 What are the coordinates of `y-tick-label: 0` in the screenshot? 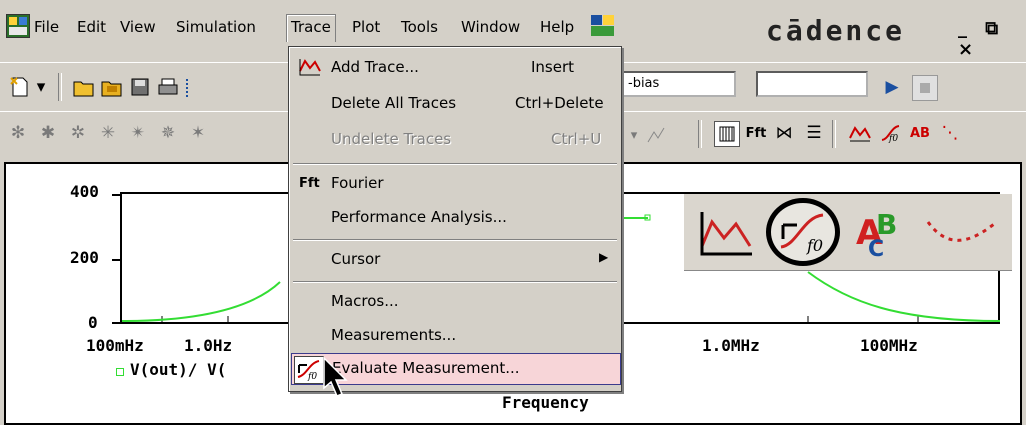 It's located at (93, 322).